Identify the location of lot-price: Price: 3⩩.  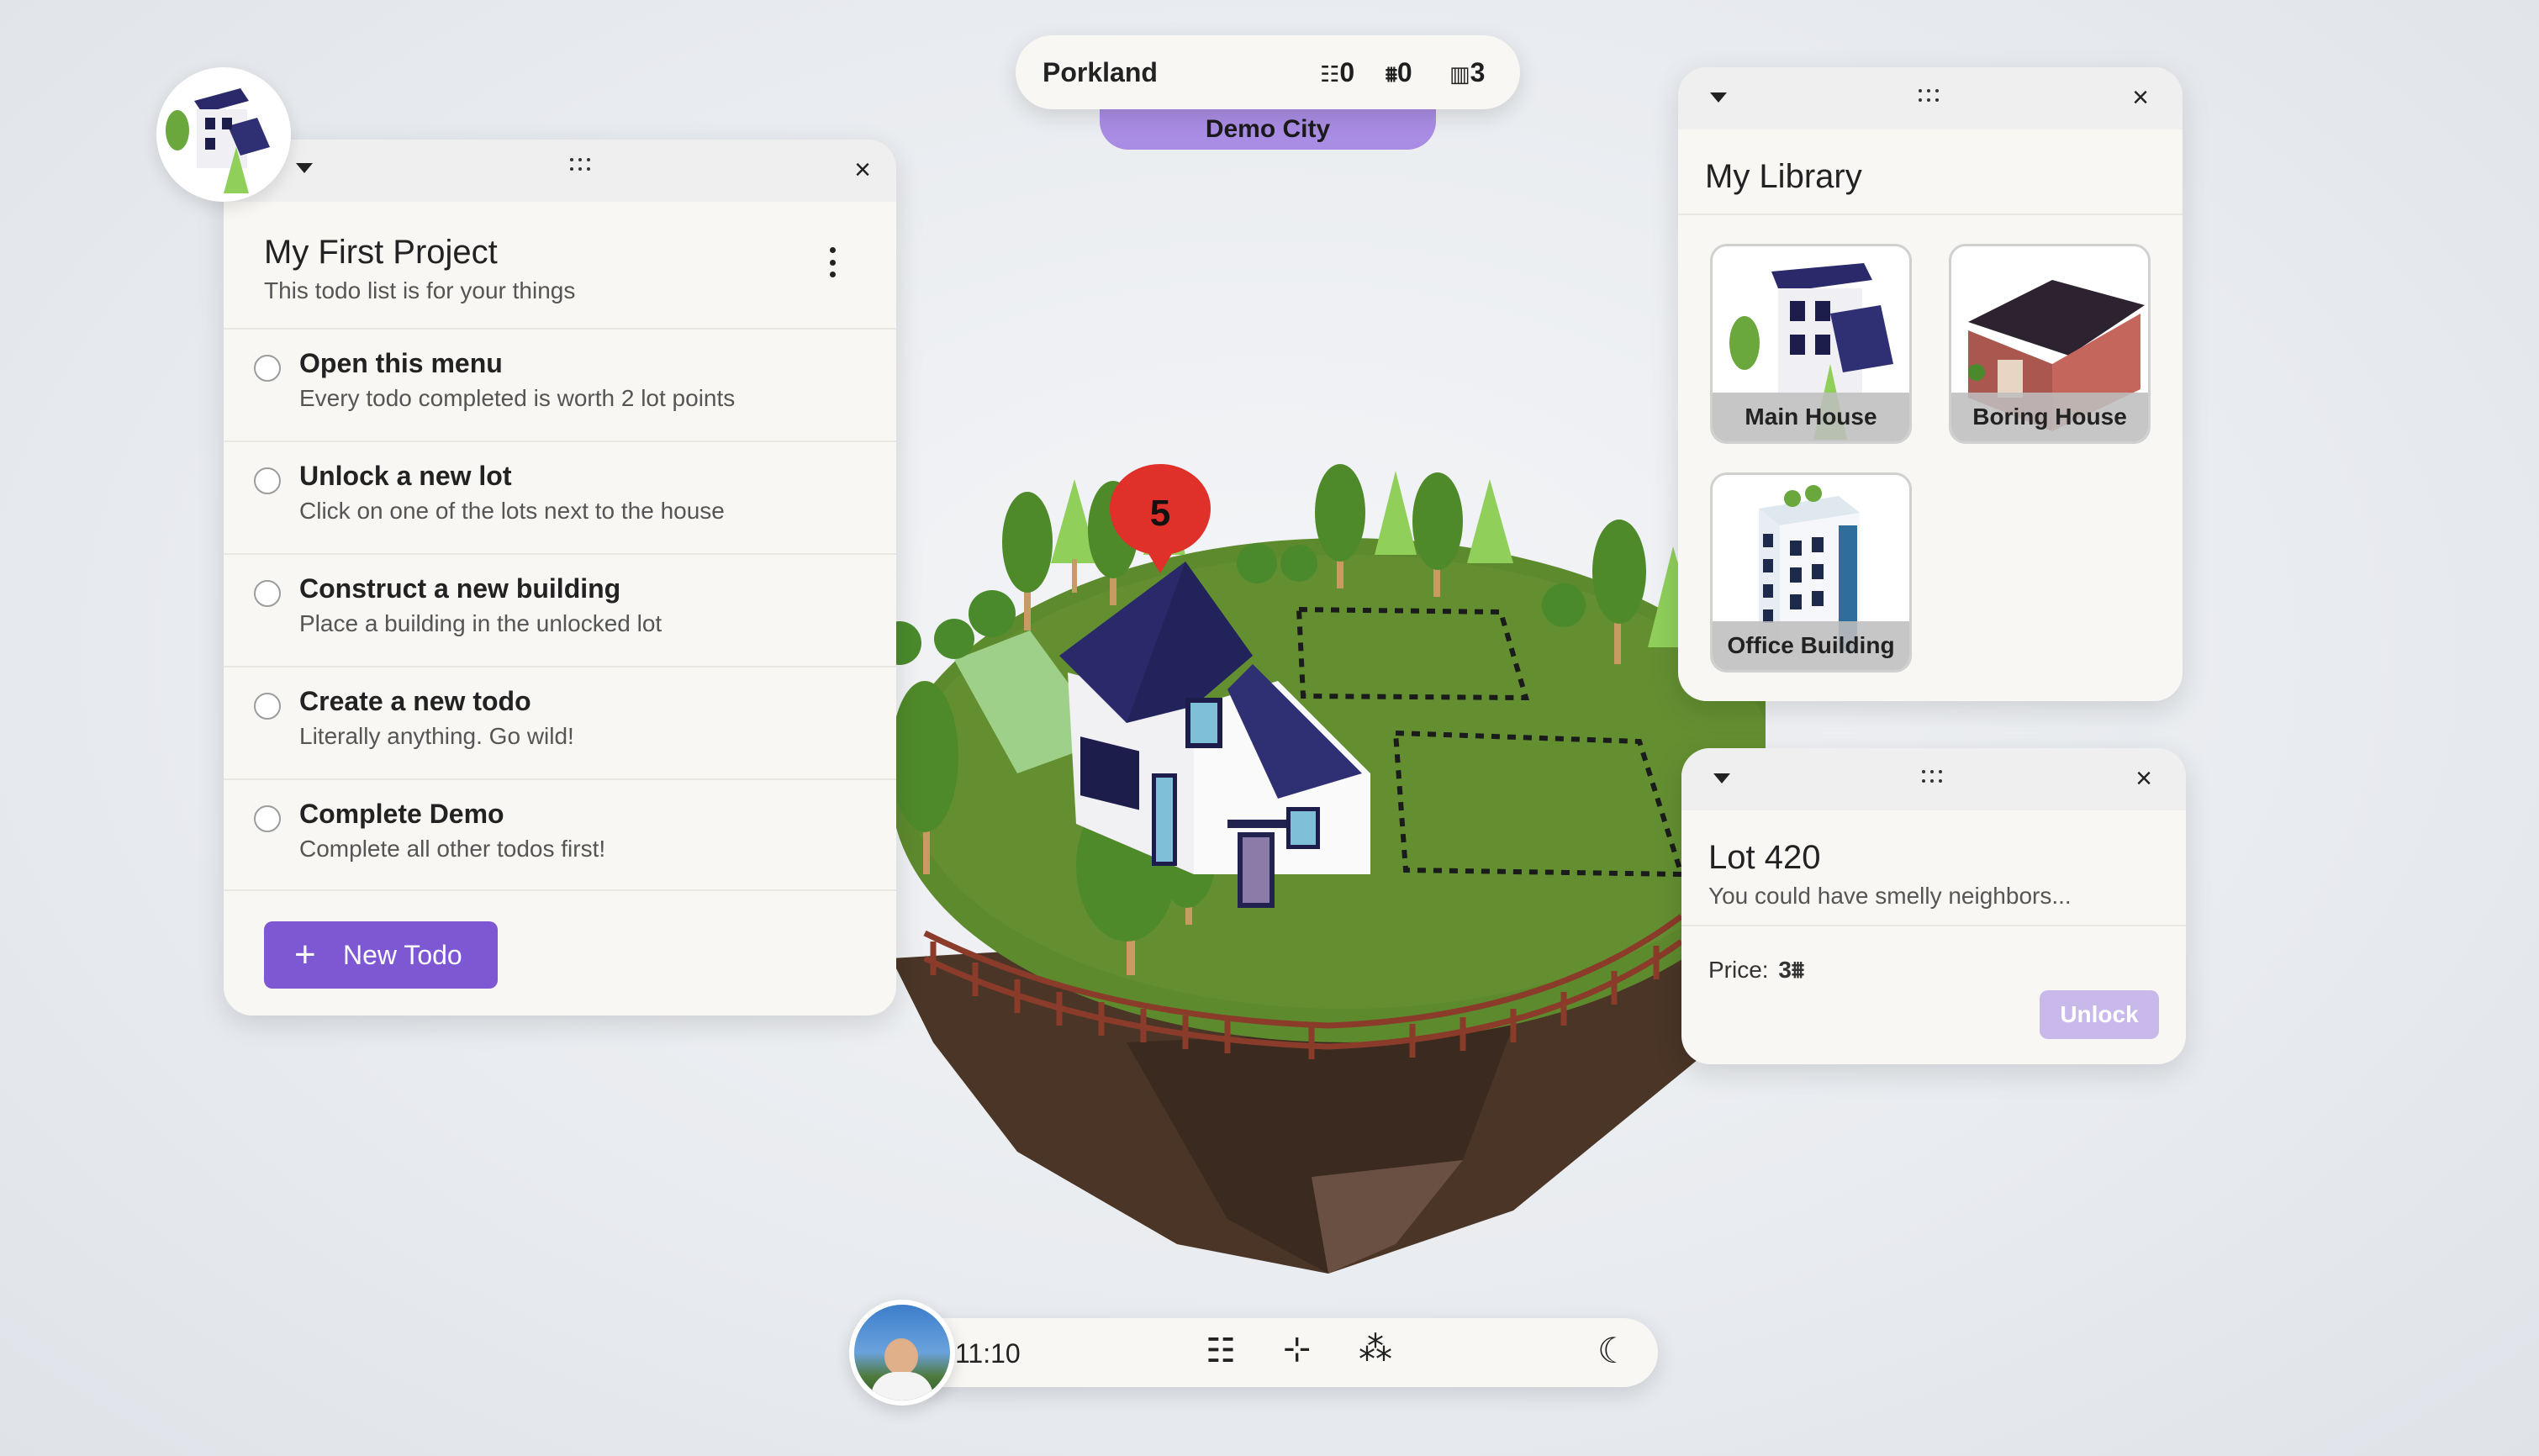
(1756, 970).